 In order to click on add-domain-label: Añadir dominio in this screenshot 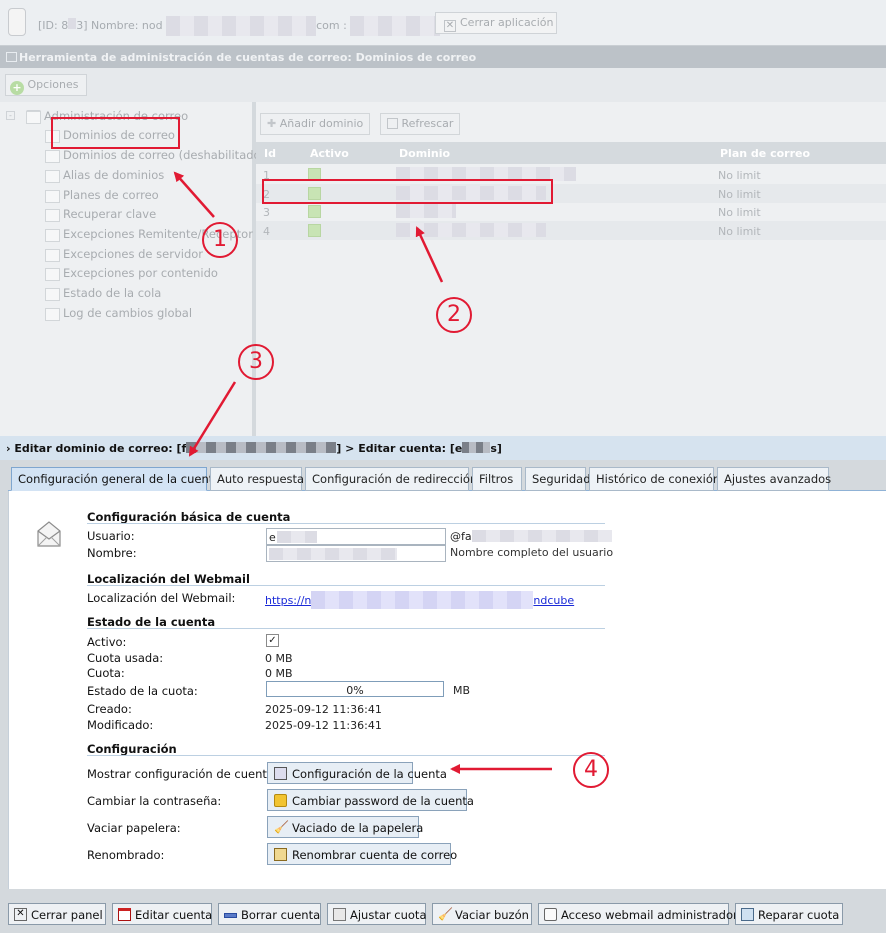, I will do `click(321, 123)`.